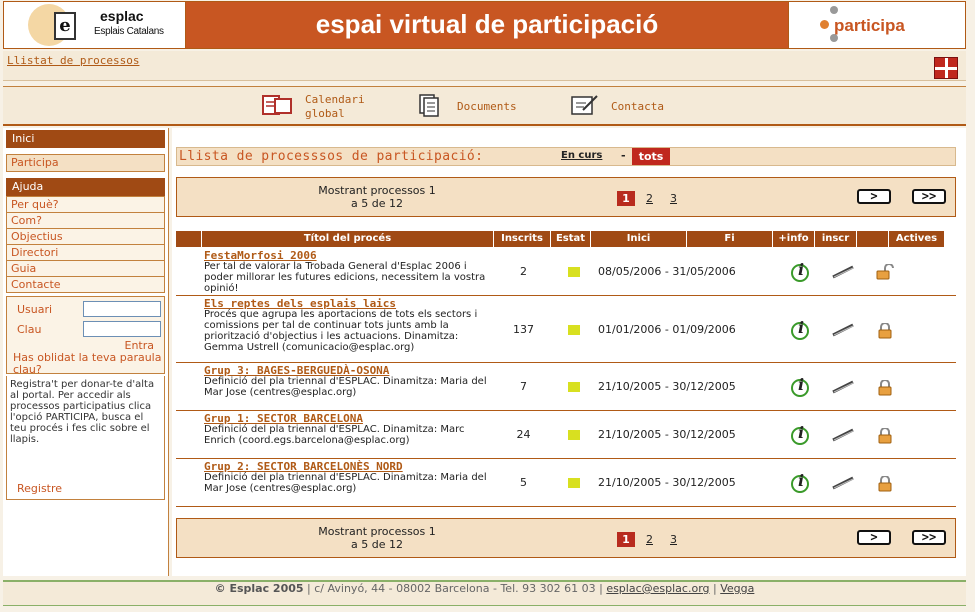 This screenshot has width=975, height=612. Describe the element at coordinates (487, 106) in the screenshot. I see `nav-documents-label: Documents` at that location.